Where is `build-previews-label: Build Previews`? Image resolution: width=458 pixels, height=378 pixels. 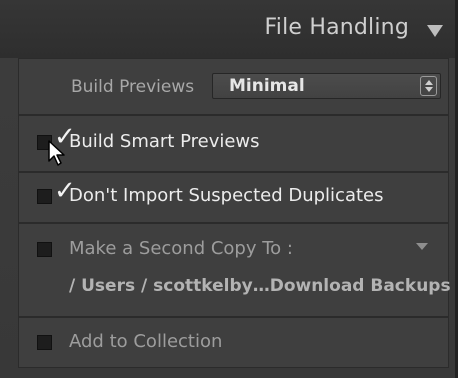 build-previews-label: Build Previews is located at coordinates (133, 87).